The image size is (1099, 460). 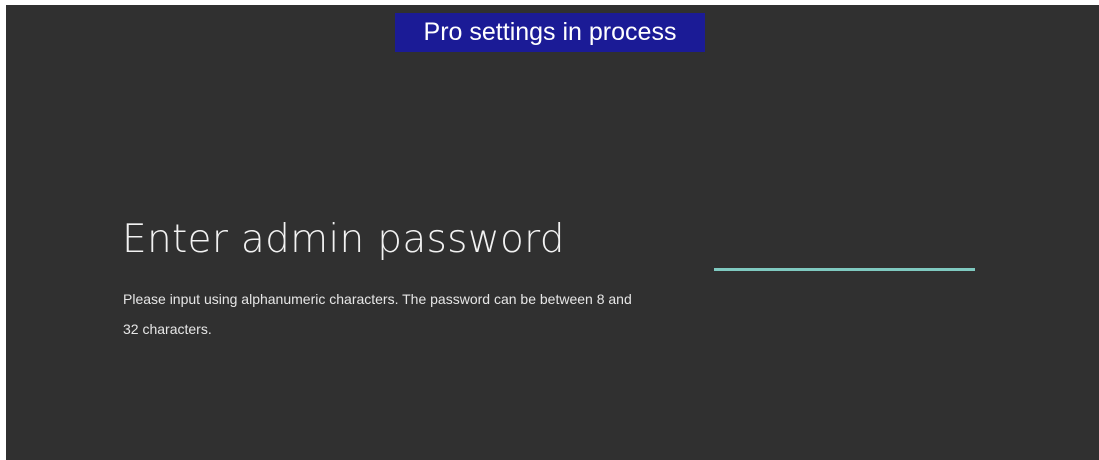 What do you see at coordinates (343, 239) in the screenshot?
I see `page-title: Enter admin password` at bounding box center [343, 239].